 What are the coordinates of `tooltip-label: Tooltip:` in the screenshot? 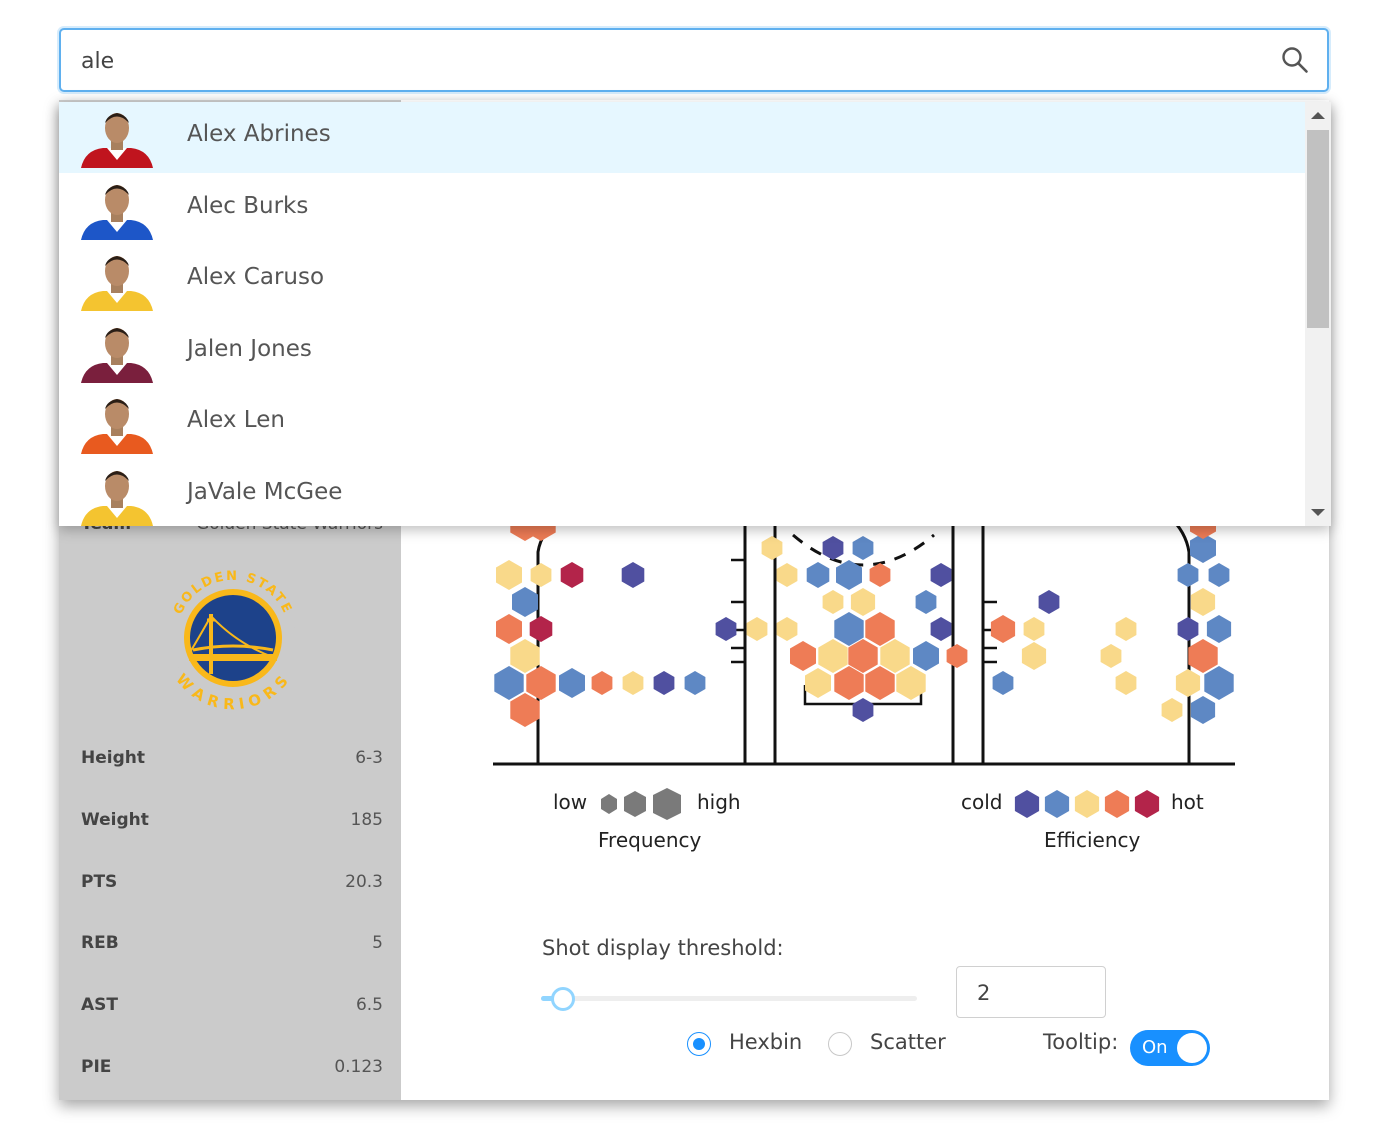 It's located at (1081, 1042).